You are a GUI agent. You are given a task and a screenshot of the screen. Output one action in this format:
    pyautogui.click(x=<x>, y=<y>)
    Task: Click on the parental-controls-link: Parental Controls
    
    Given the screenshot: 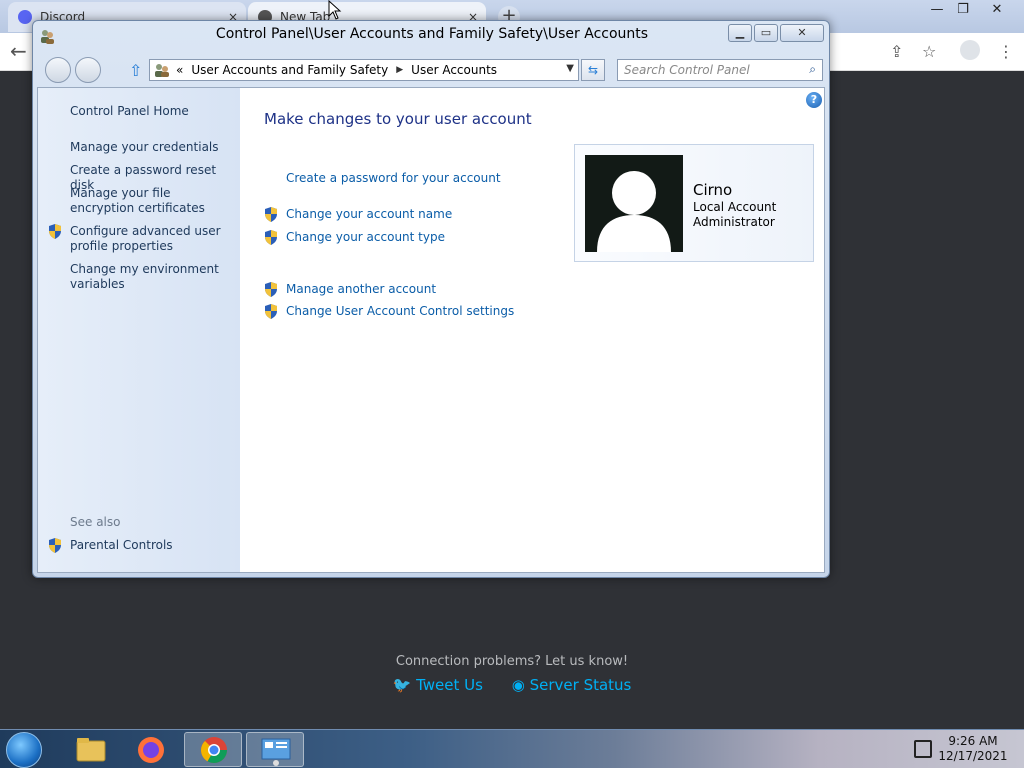 What is the action you would take?
    pyautogui.click(x=153, y=545)
    